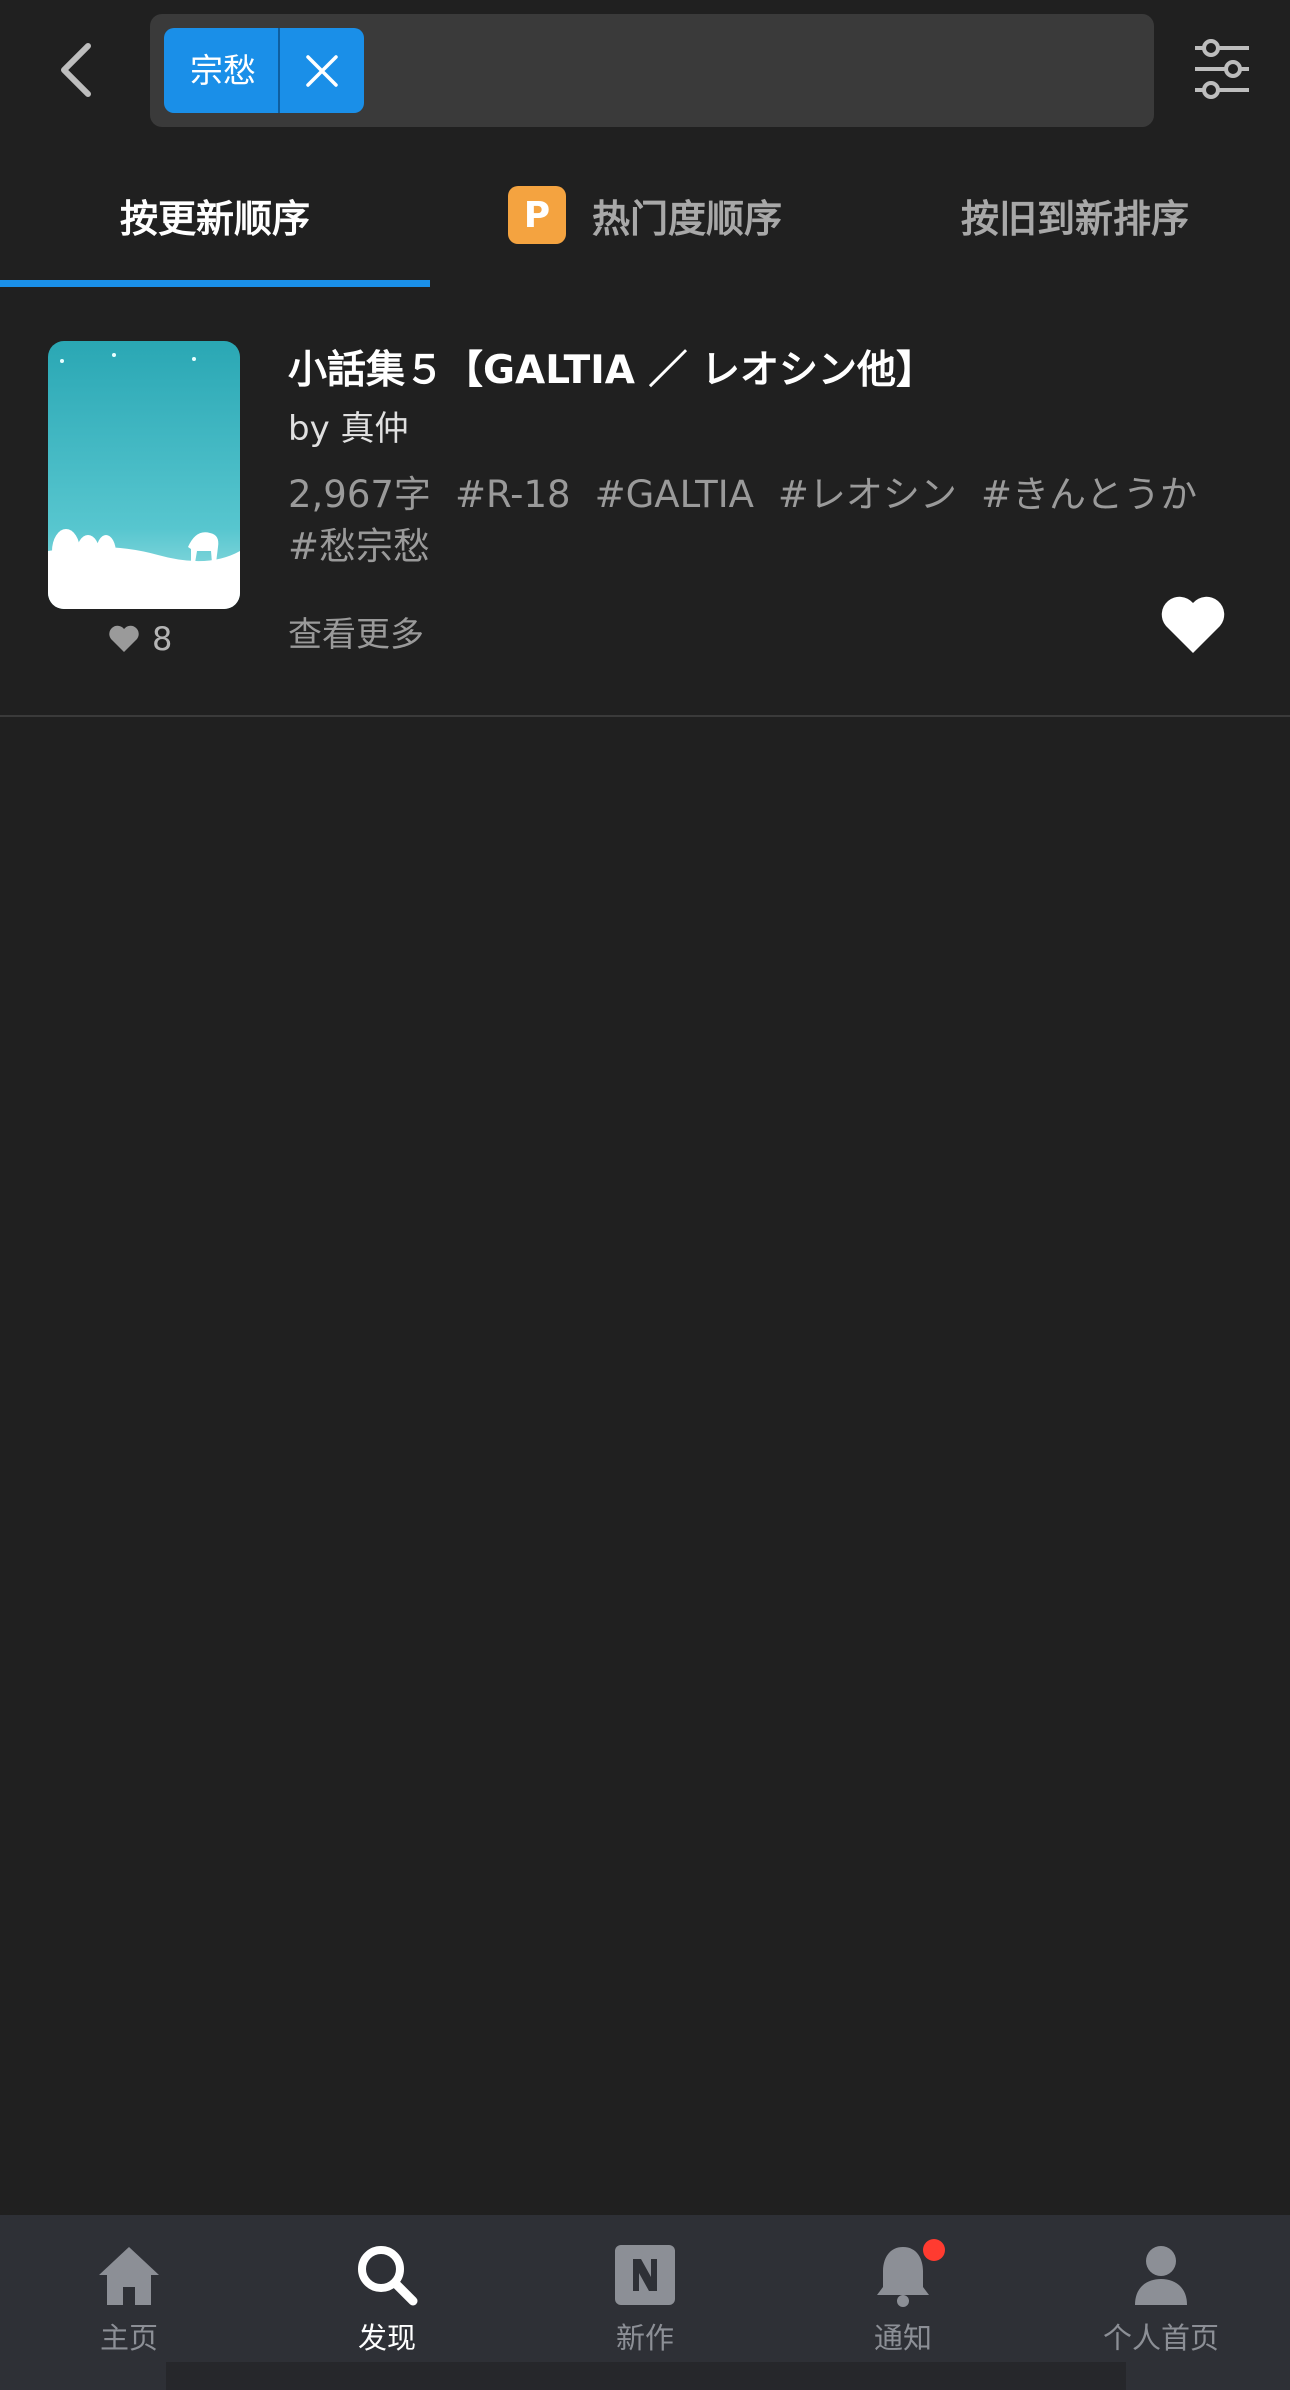 This screenshot has height=2390, width=1290. I want to click on novel-title: 小話集５【GALTIA ／ レオシン他】, so click(611, 367).